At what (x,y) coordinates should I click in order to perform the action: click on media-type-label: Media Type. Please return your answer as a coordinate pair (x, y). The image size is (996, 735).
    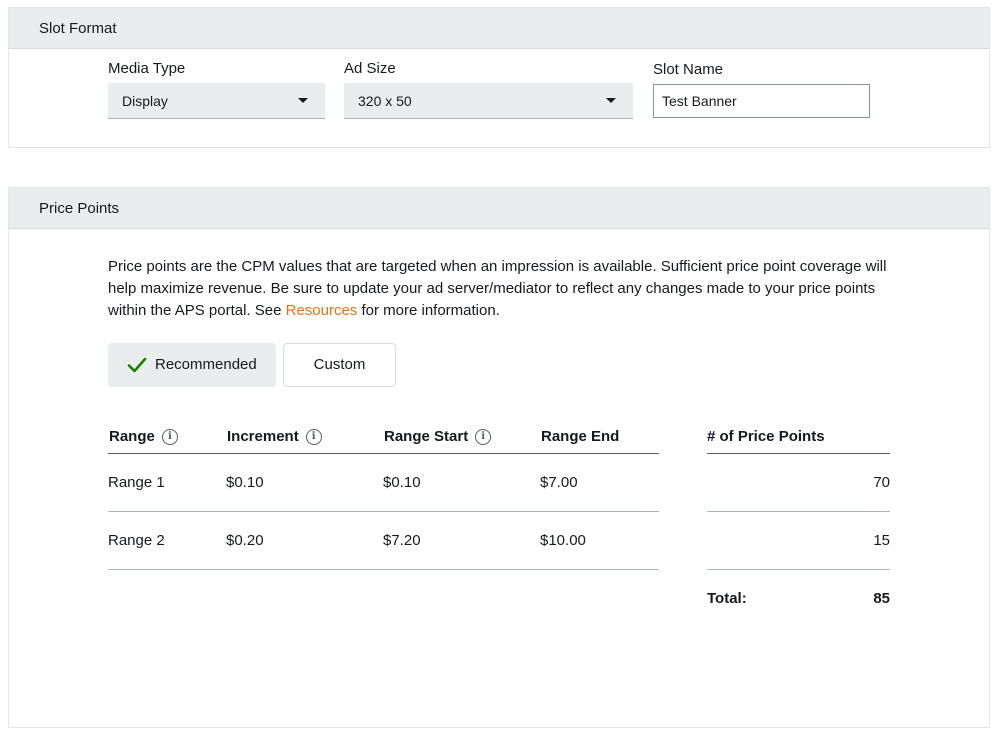
    Looking at the image, I should click on (147, 68).